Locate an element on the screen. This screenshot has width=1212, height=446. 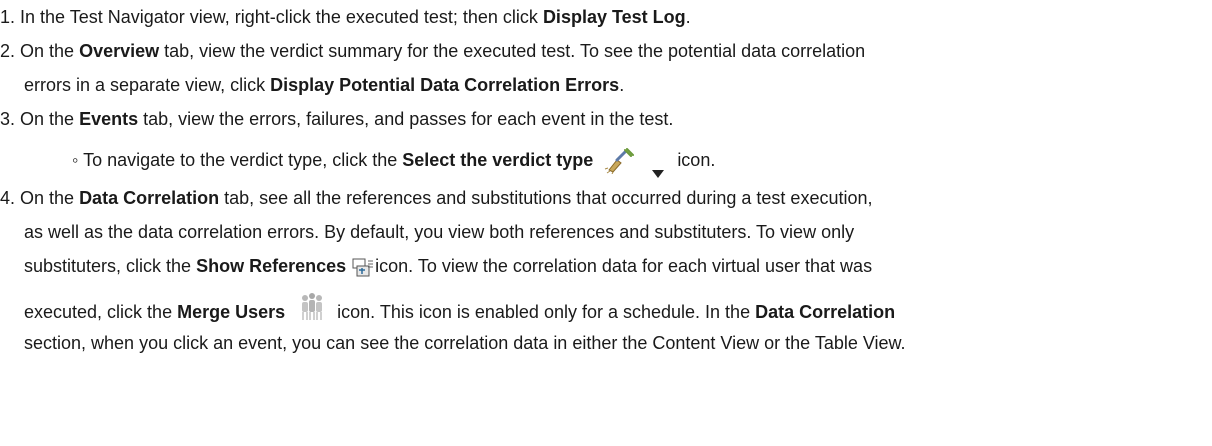
select-verdict-type-label: Select the verdict type is located at coordinates (498, 160).